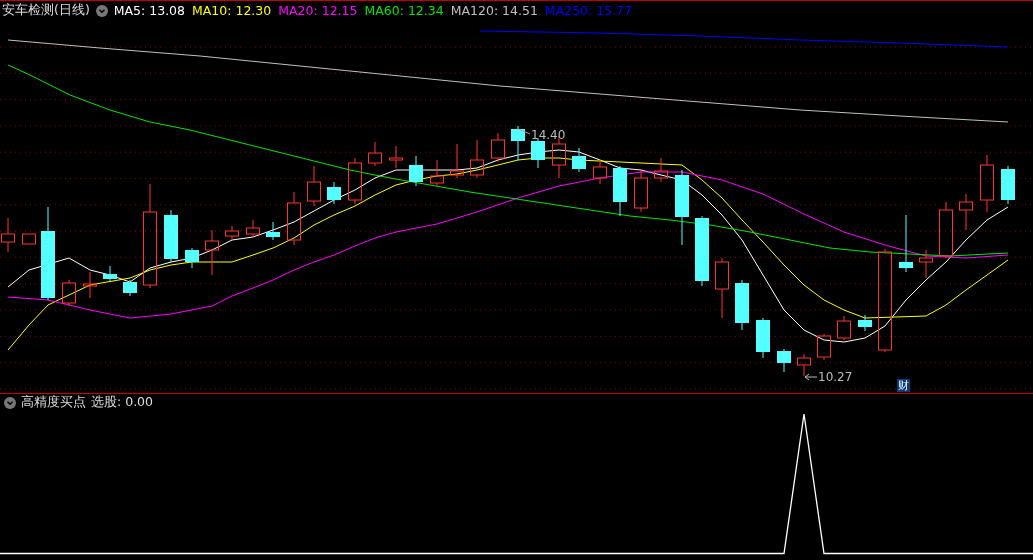  Describe the element at coordinates (149, 10) in the screenshot. I see `legend-item: MA5: 13.08` at that location.